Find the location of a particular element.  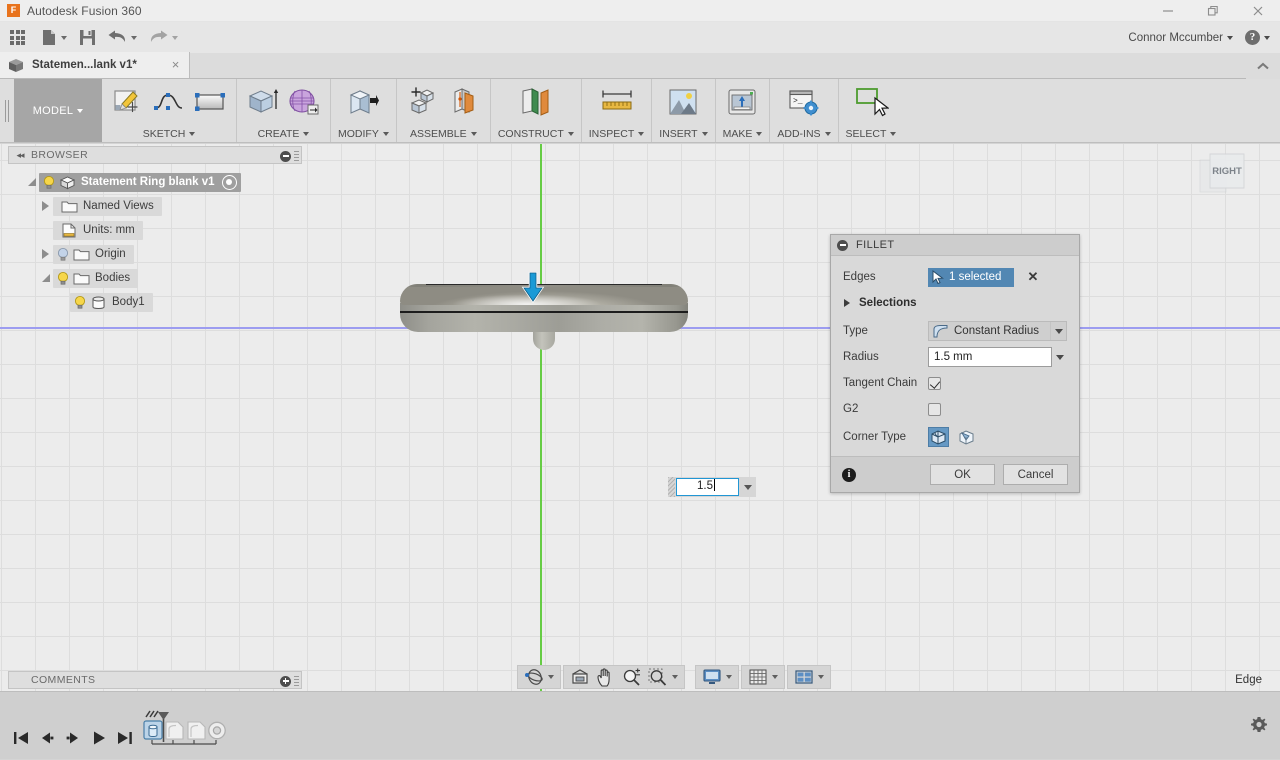

rolling-ball-icon is located at coordinates (938, 437).